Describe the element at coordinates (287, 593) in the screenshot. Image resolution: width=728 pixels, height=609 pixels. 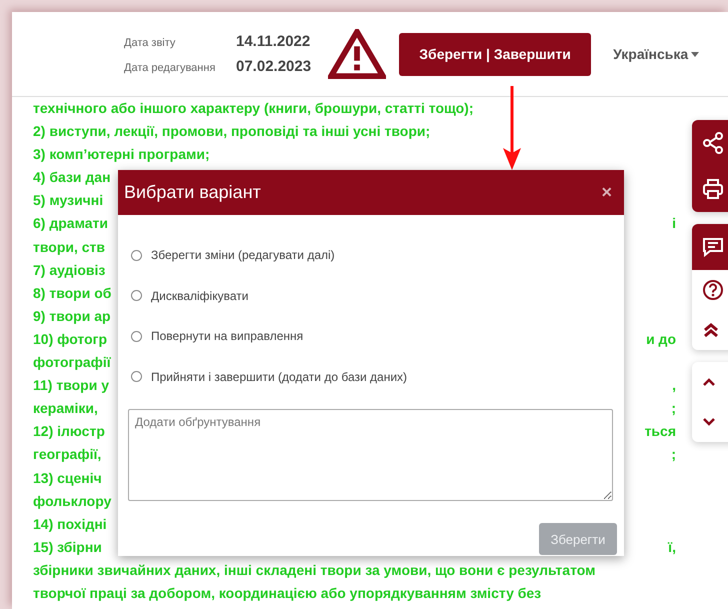
I see `document-text: творчої праці за добором, координацією або упорядкуванням змісту без` at that location.